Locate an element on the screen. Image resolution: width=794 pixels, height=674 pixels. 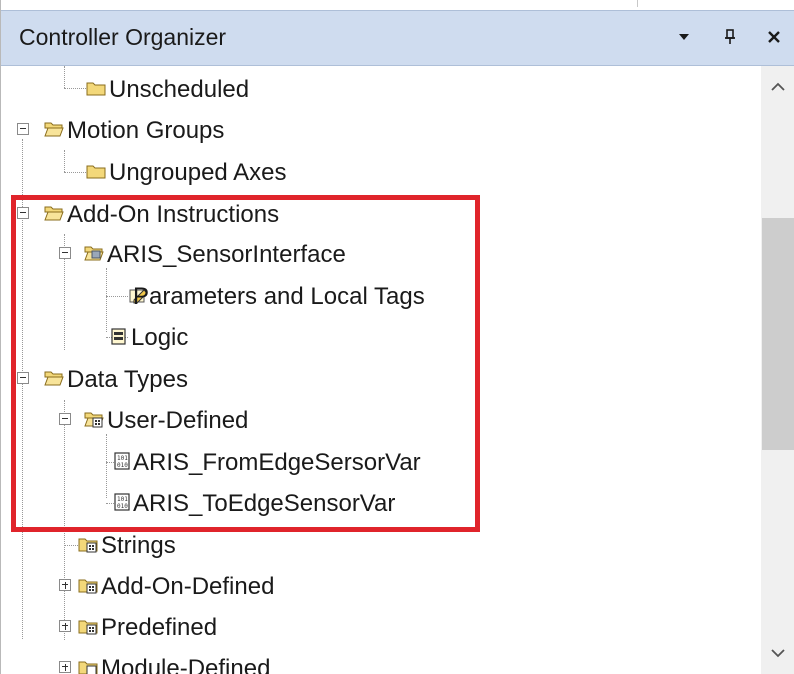
tree-item-label: Motion Groups is located at coordinates (146, 130).